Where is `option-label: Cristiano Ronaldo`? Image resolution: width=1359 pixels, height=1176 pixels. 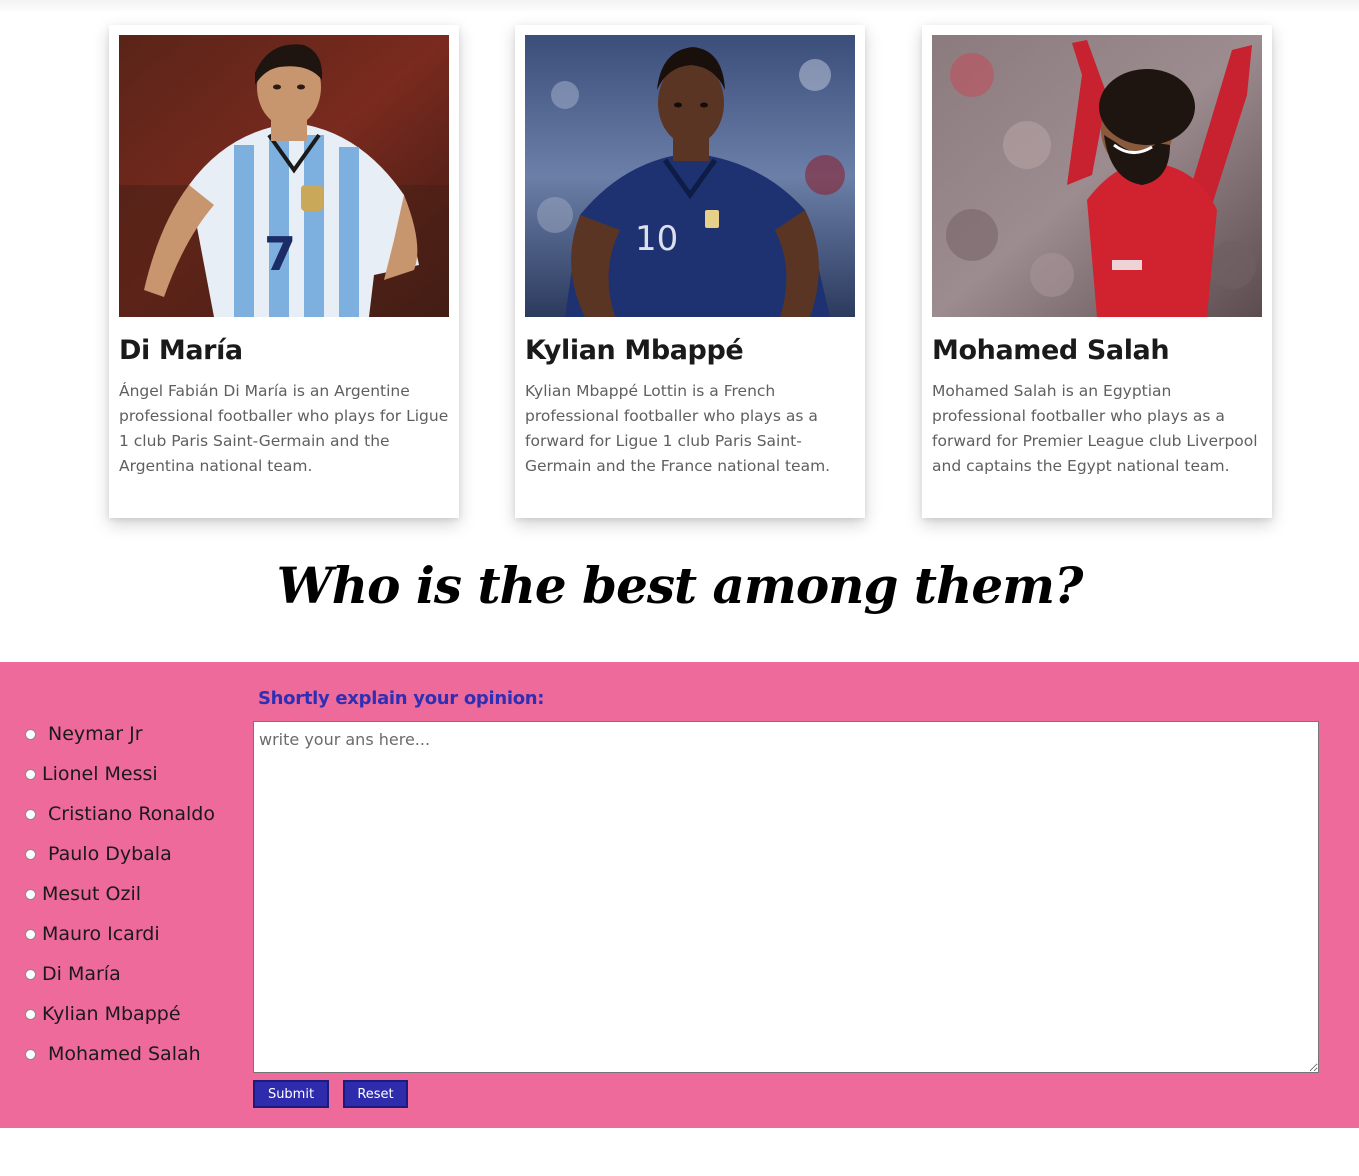 option-label: Cristiano Ronaldo is located at coordinates (131, 814).